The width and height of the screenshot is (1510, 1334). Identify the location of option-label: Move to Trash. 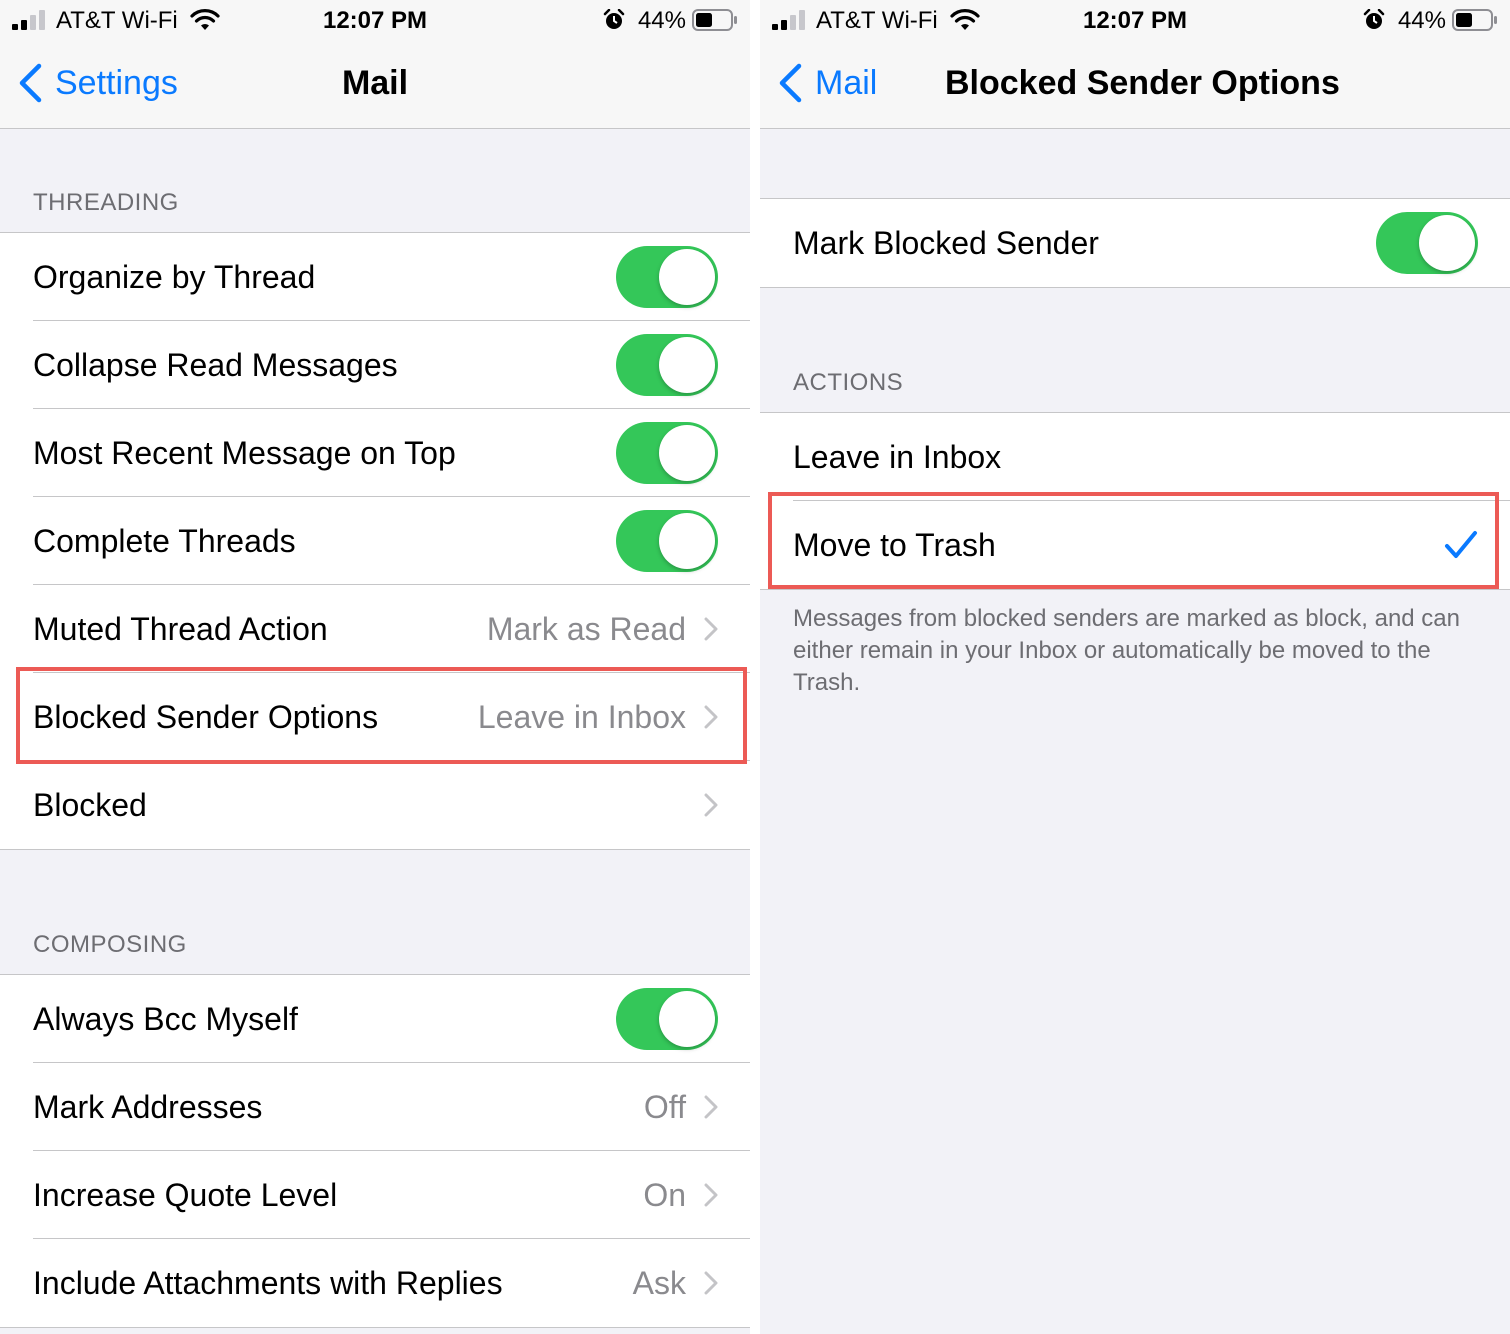
(894, 544).